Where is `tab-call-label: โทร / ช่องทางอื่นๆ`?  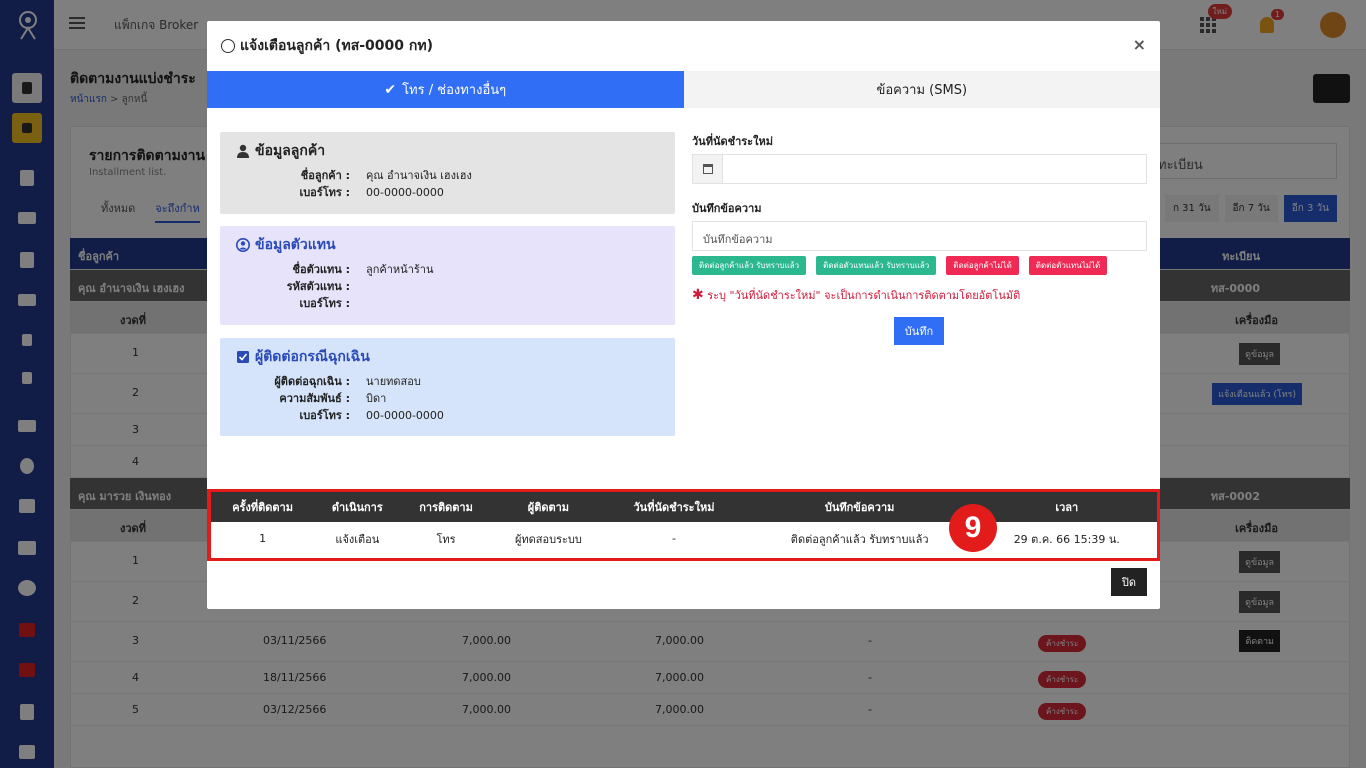
tab-call-label: โทร / ช่องทางอื่นๆ is located at coordinates (454, 90).